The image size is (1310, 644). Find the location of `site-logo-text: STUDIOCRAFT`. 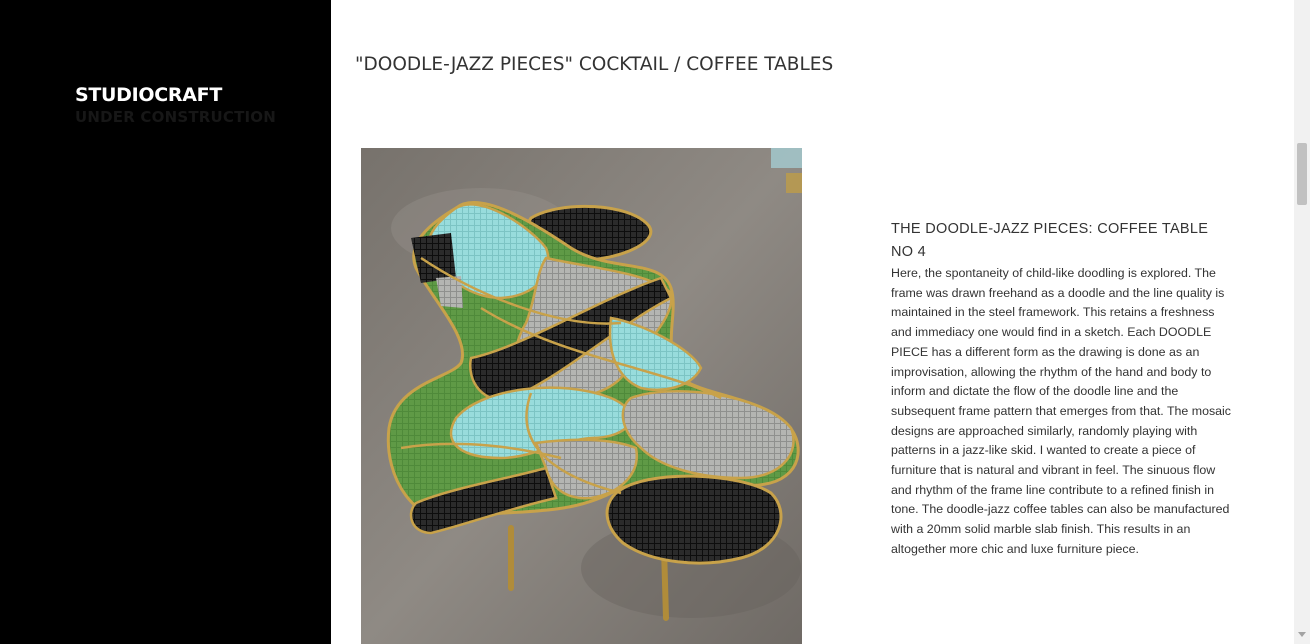

site-logo-text: STUDIOCRAFT is located at coordinates (148, 95).